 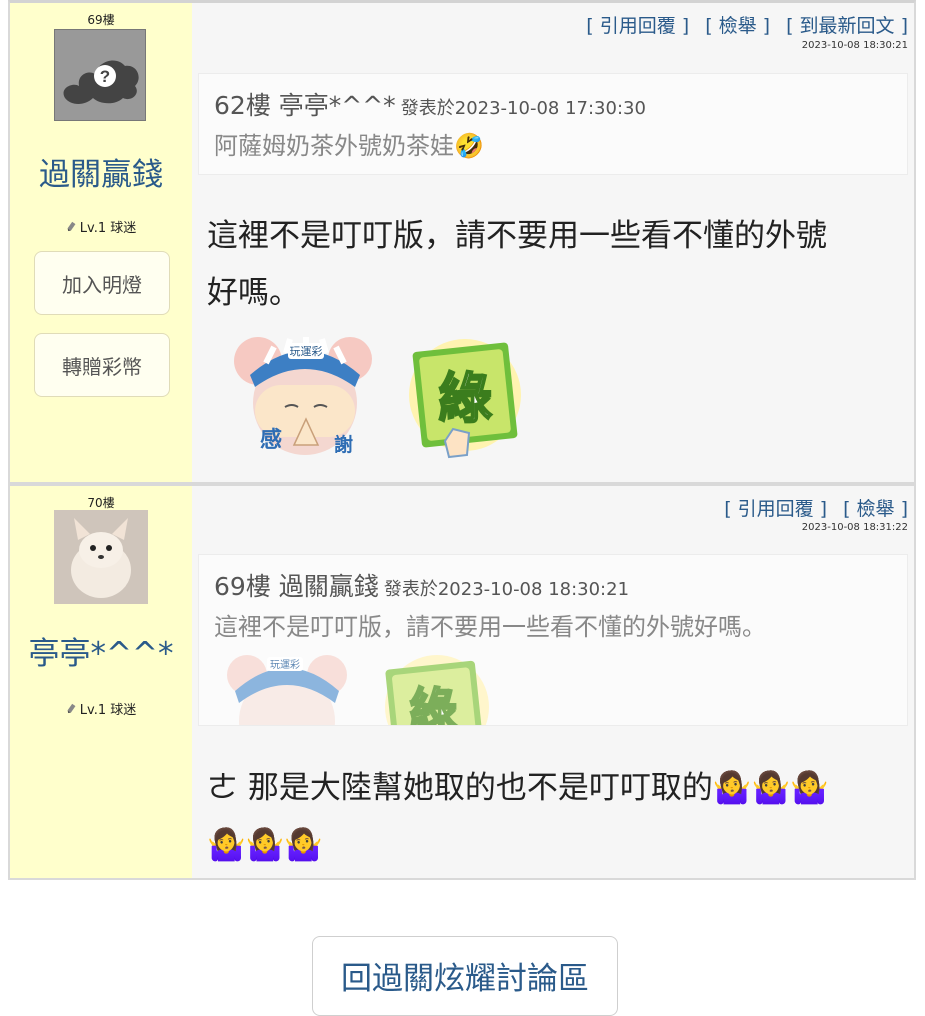 I want to click on quoted-green-text: 綠, so click(x=433, y=704).